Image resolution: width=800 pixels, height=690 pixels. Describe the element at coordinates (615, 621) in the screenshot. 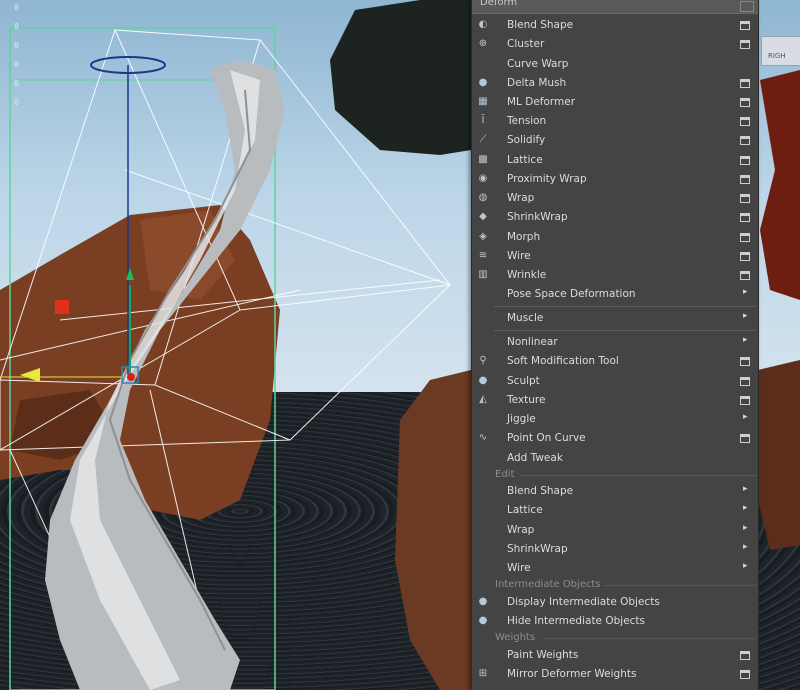

I see `menu-item: ● Hide Intermediate Objects` at that location.